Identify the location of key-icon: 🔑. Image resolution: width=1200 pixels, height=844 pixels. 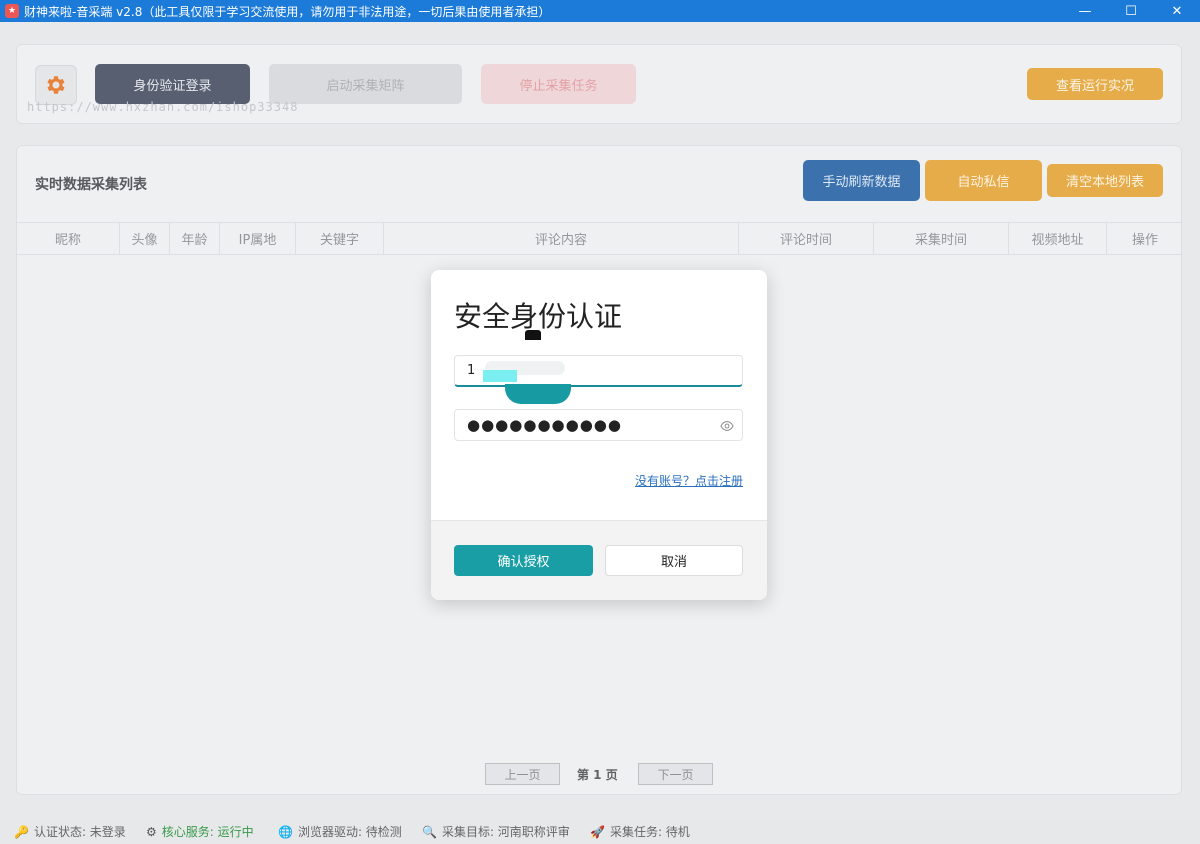
(21, 831).